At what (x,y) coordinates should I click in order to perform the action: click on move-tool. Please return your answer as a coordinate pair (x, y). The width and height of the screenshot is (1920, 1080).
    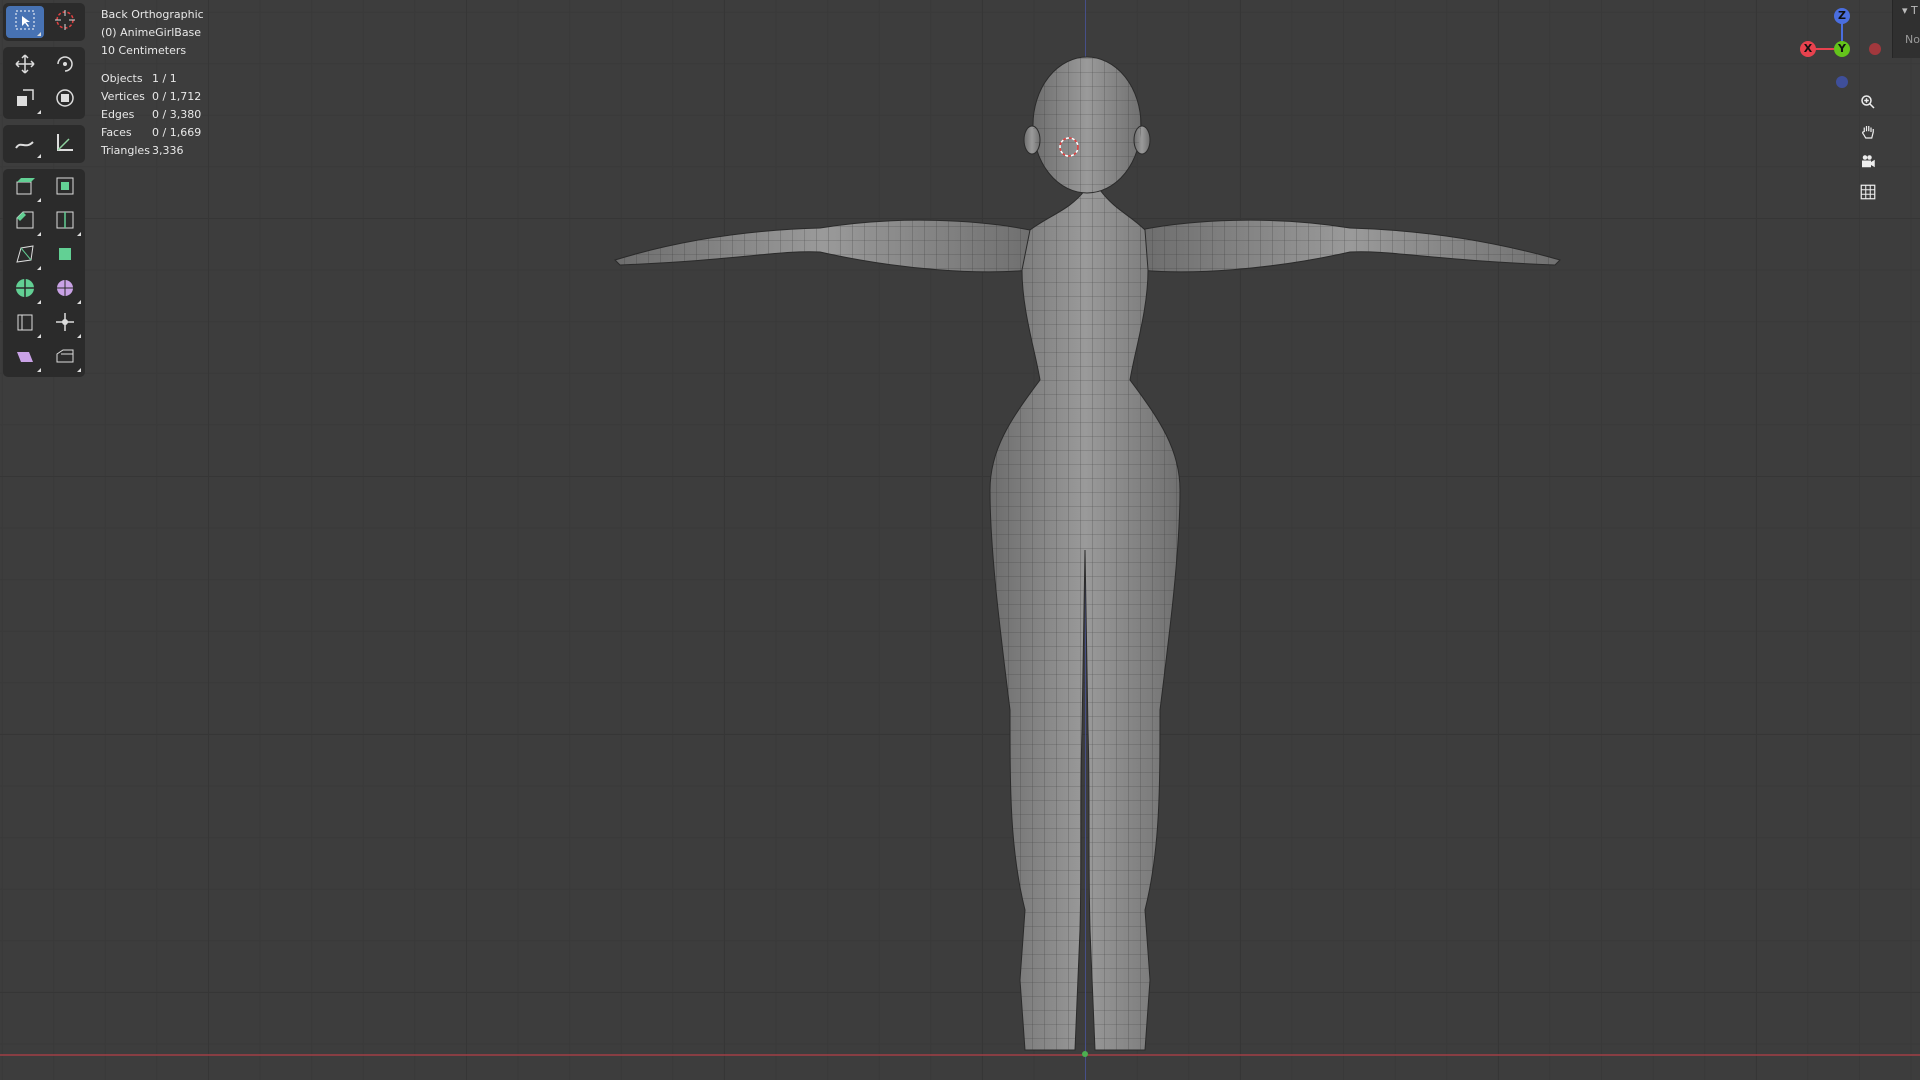
    Looking at the image, I should click on (25, 66).